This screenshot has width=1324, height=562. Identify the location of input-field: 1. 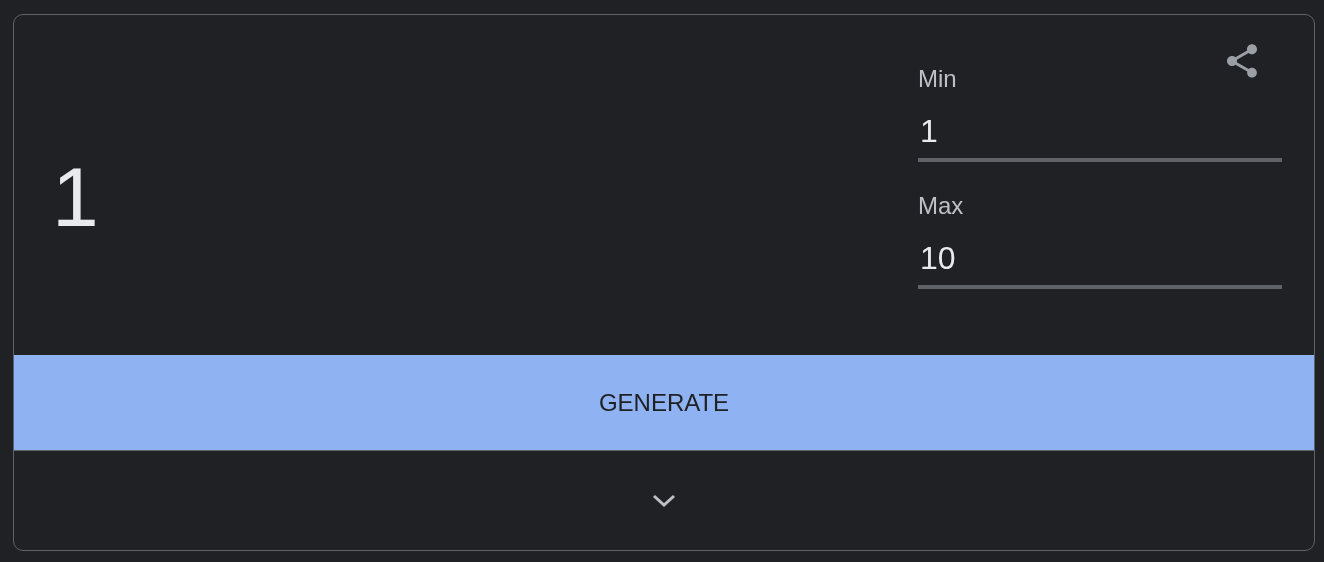
(1100, 132).